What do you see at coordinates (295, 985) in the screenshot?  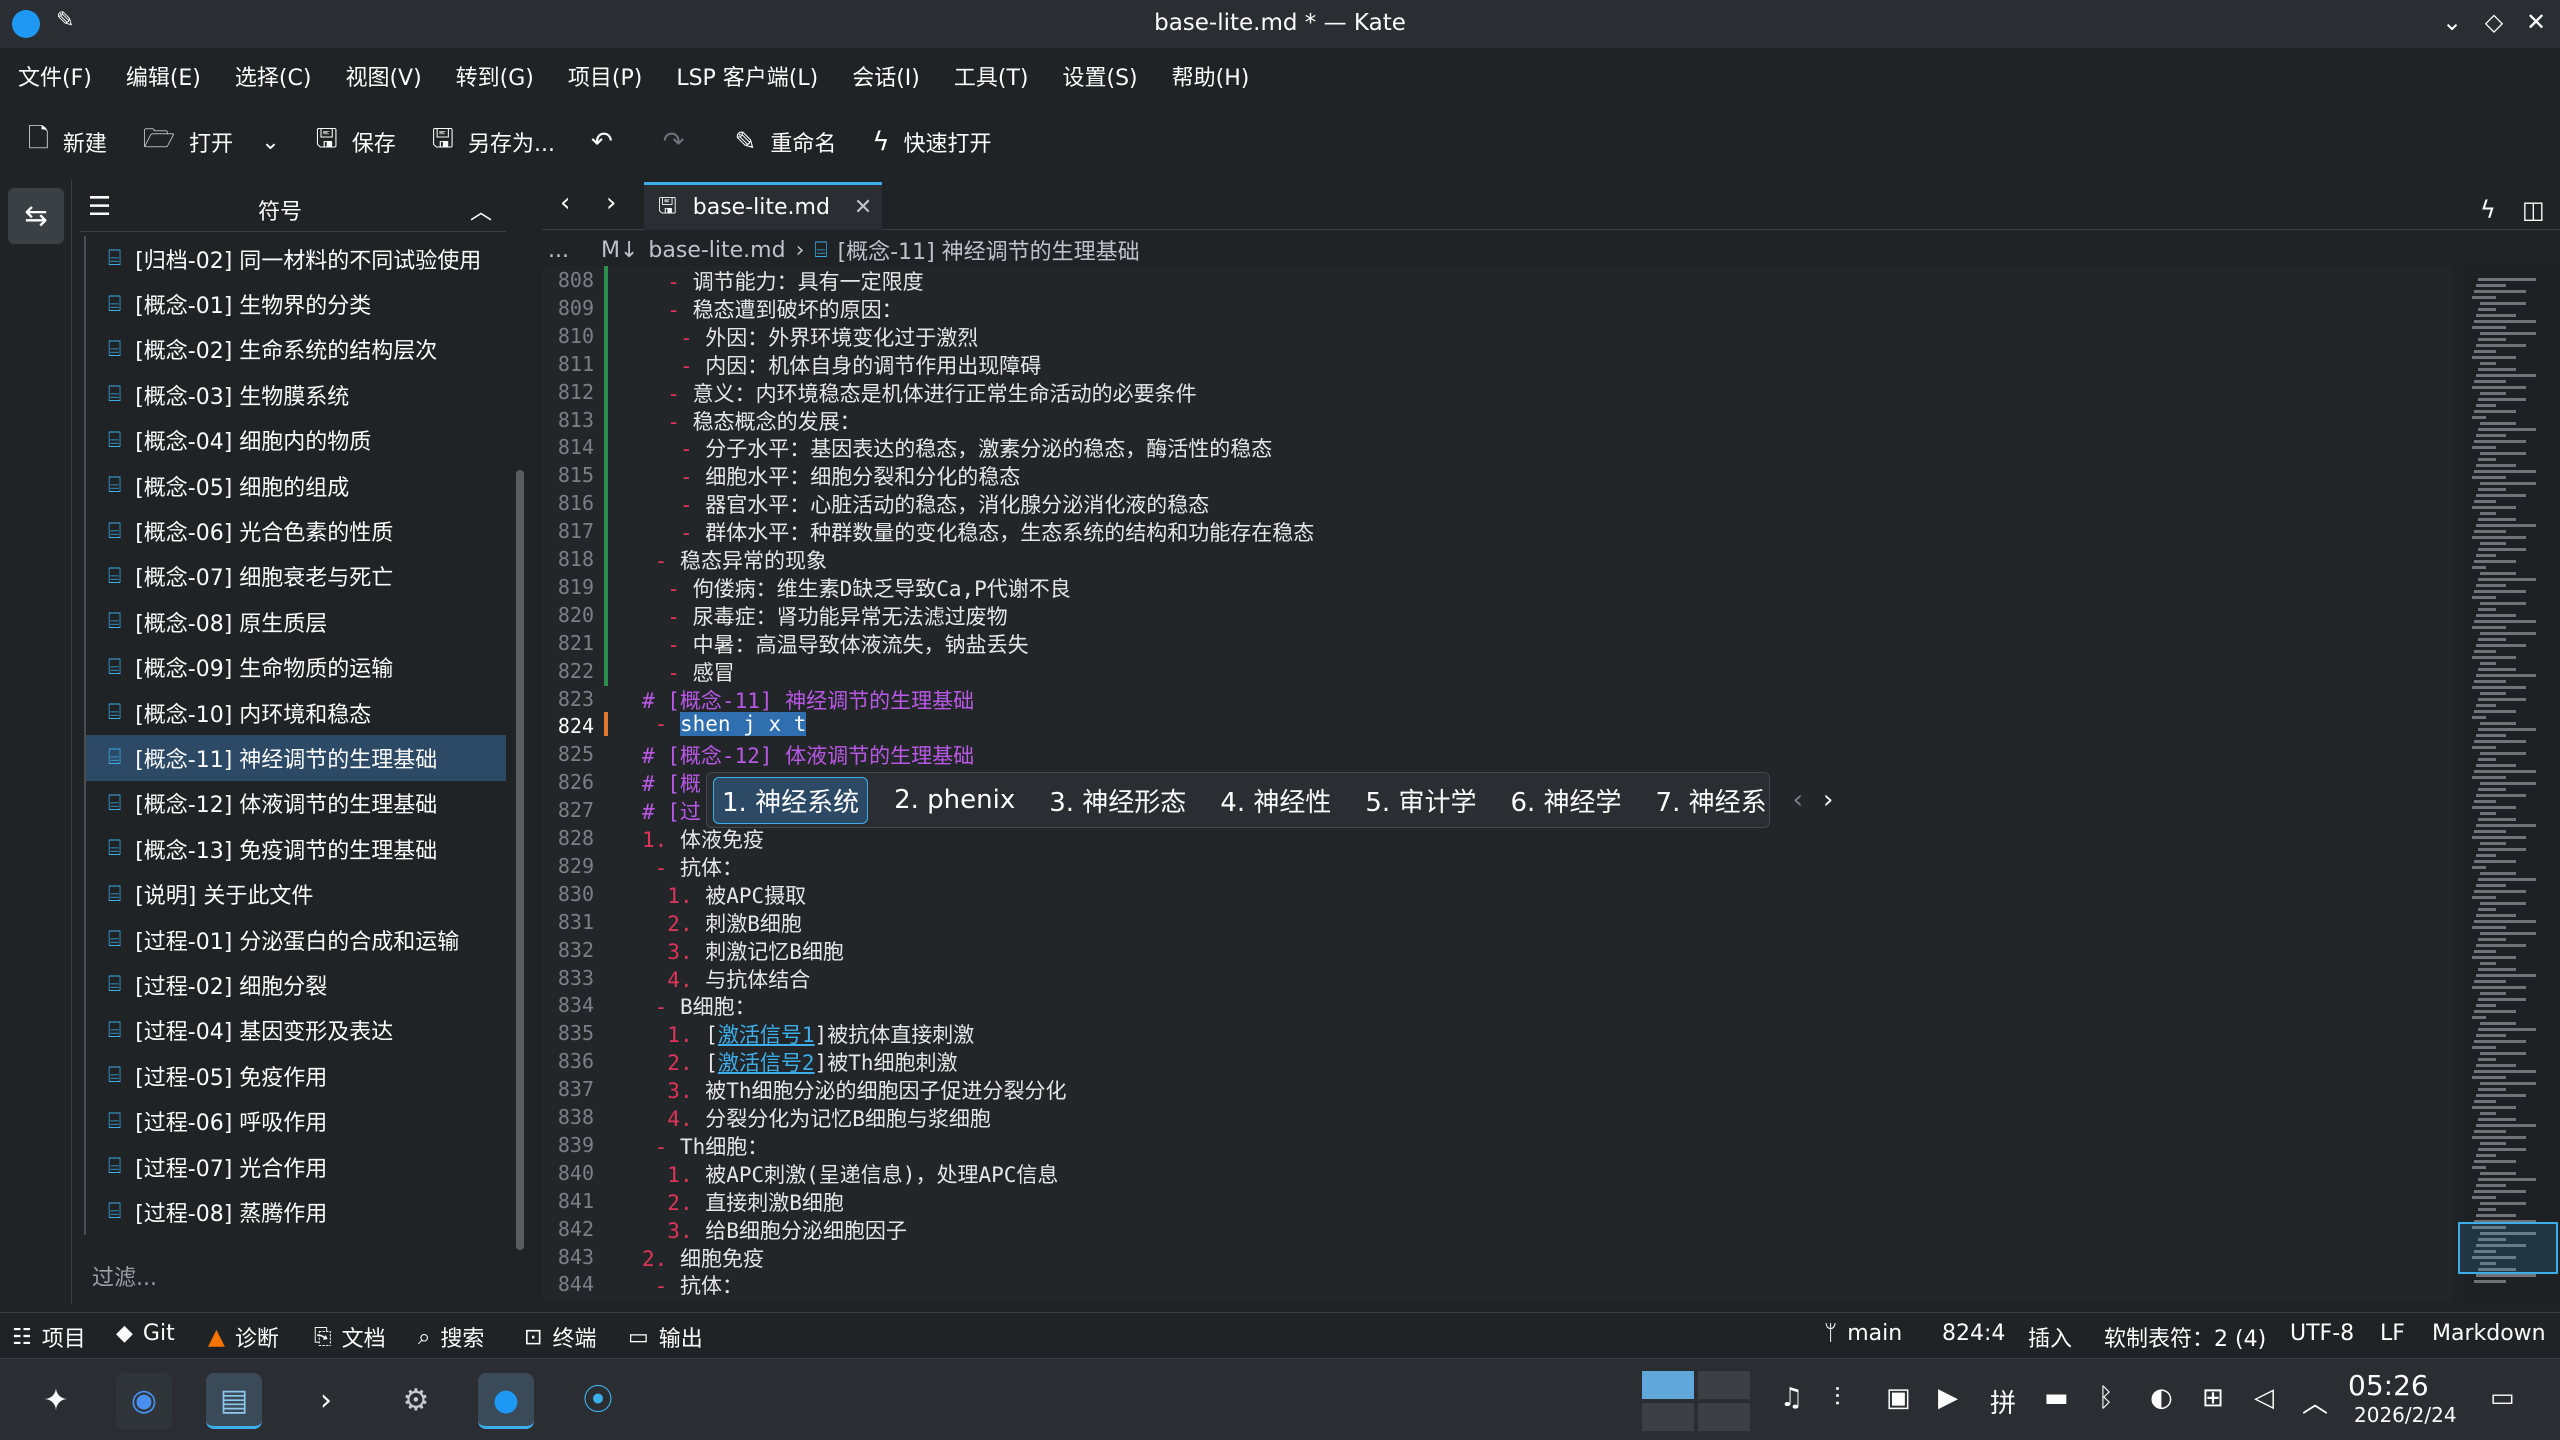 I see `symbol-item: ⌸ [过程-02] 细胞分裂` at bounding box center [295, 985].